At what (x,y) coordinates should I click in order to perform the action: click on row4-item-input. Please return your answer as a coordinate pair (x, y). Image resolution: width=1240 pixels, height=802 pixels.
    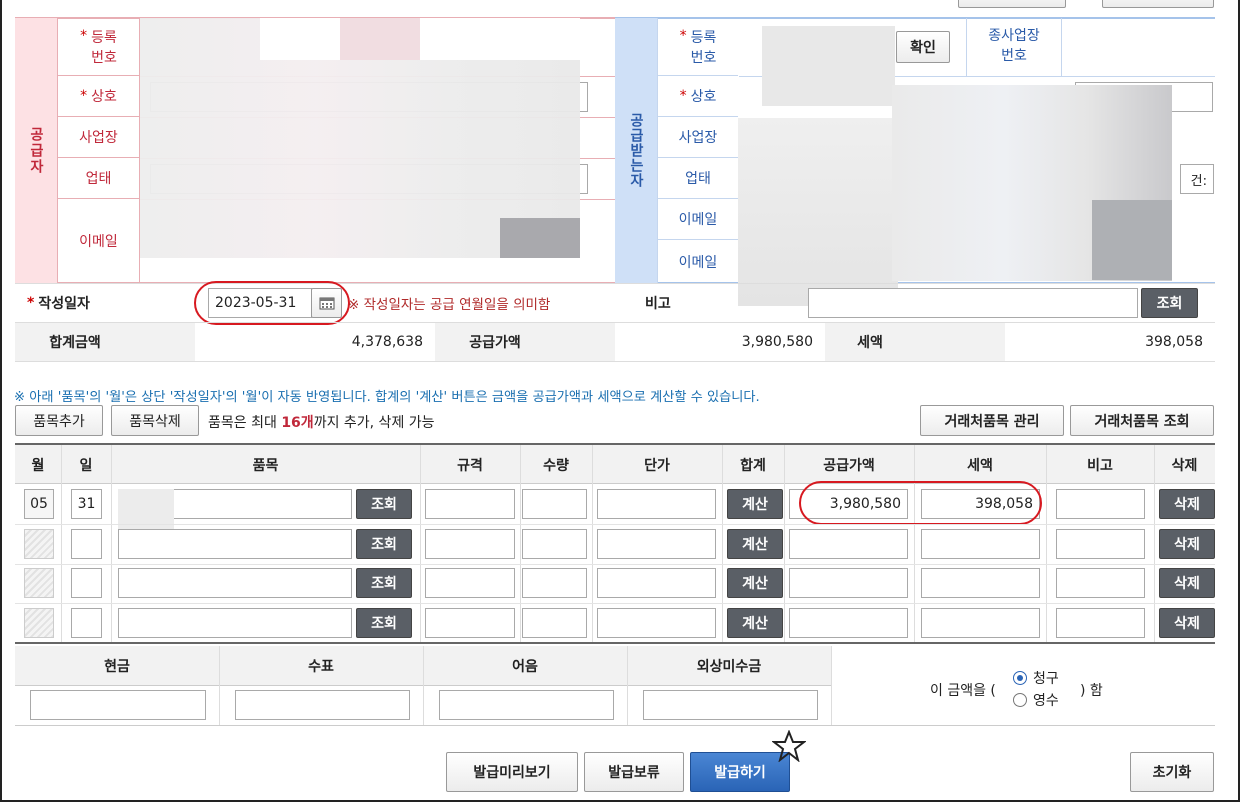
    Looking at the image, I should click on (235, 623).